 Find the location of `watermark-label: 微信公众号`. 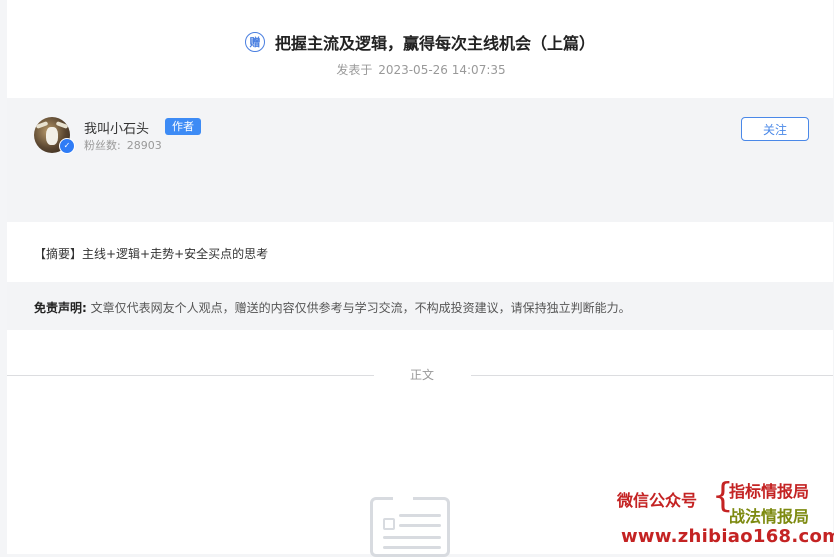

watermark-label: 微信公众号 is located at coordinates (657, 500).